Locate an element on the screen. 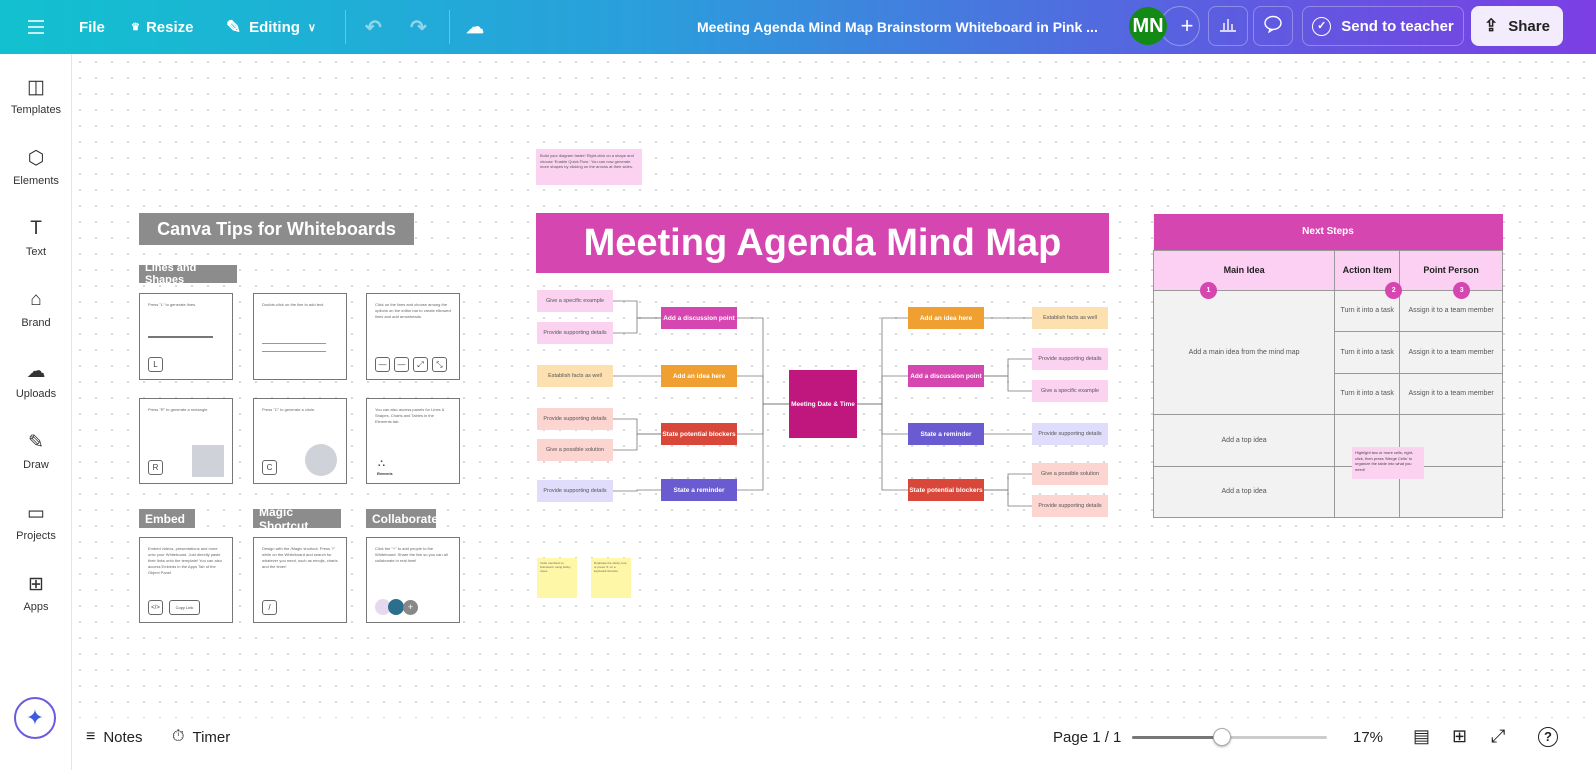 The width and height of the screenshot is (1596, 770). zoom-slider is located at coordinates (1229, 737).